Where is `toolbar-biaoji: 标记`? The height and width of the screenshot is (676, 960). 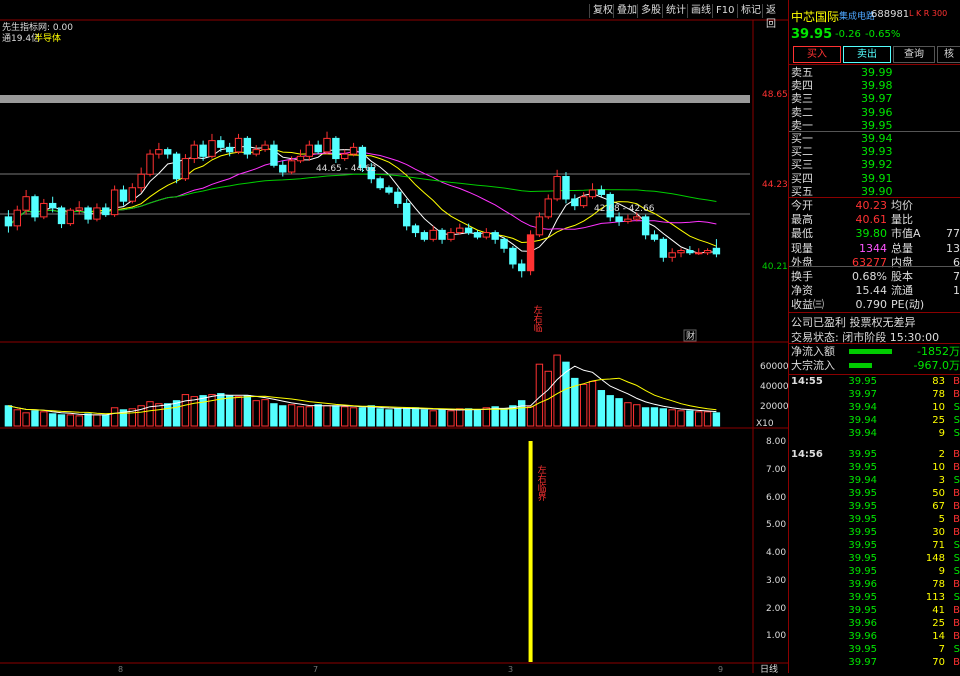
toolbar-biaoji: 标记 is located at coordinates (750, 11).